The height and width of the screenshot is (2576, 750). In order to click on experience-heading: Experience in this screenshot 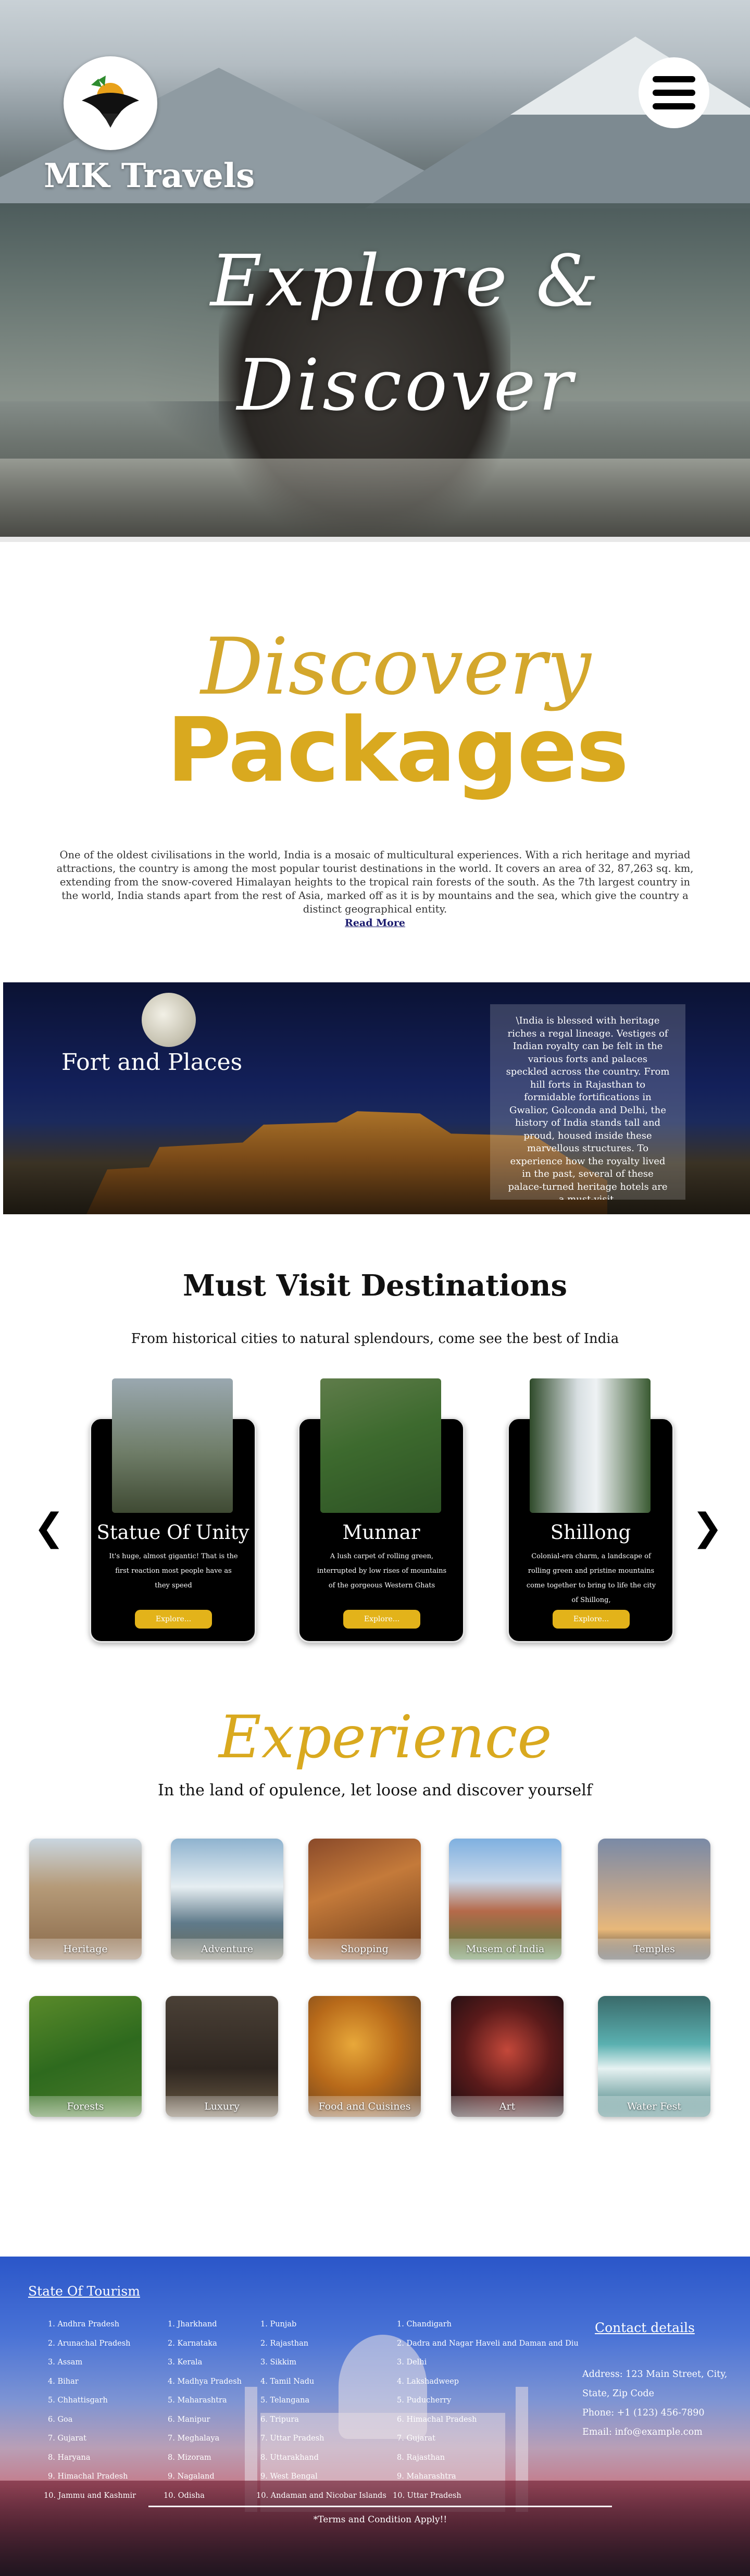, I will do `click(385, 1737)`.